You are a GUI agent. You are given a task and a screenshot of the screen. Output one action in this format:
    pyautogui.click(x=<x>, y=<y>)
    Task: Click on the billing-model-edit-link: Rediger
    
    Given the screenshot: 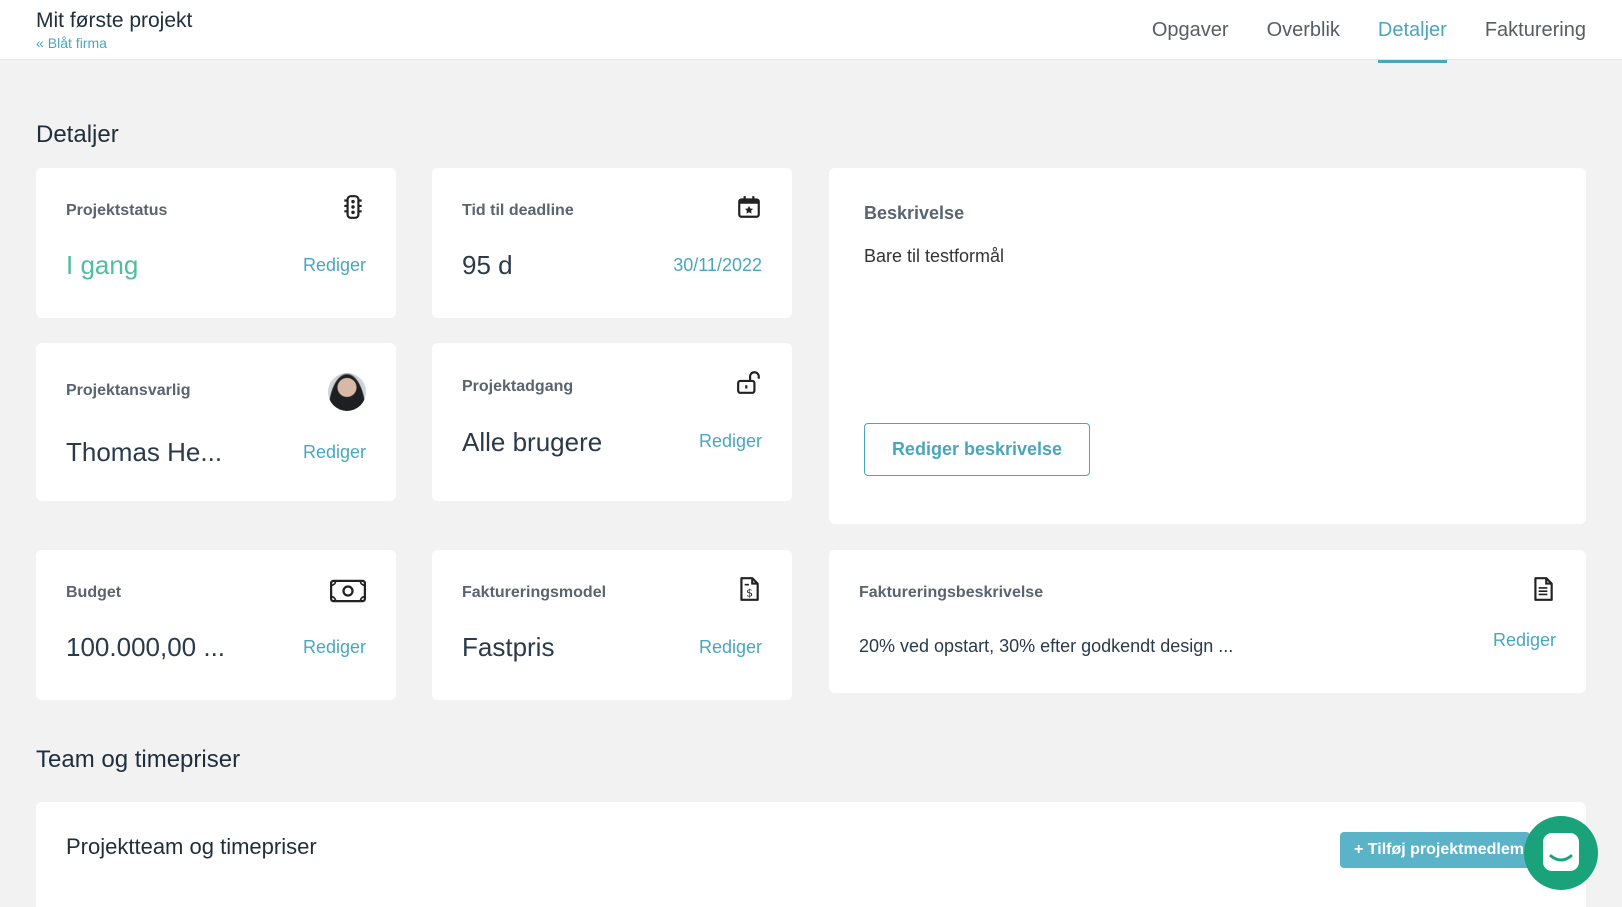 What is the action you would take?
    pyautogui.click(x=730, y=647)
    